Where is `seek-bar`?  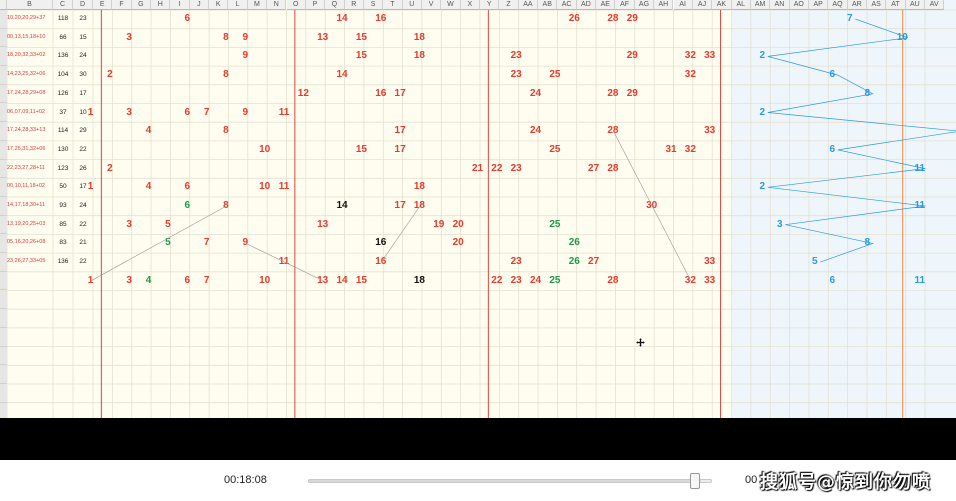 seek-bar is located at coordinates (510, 481).